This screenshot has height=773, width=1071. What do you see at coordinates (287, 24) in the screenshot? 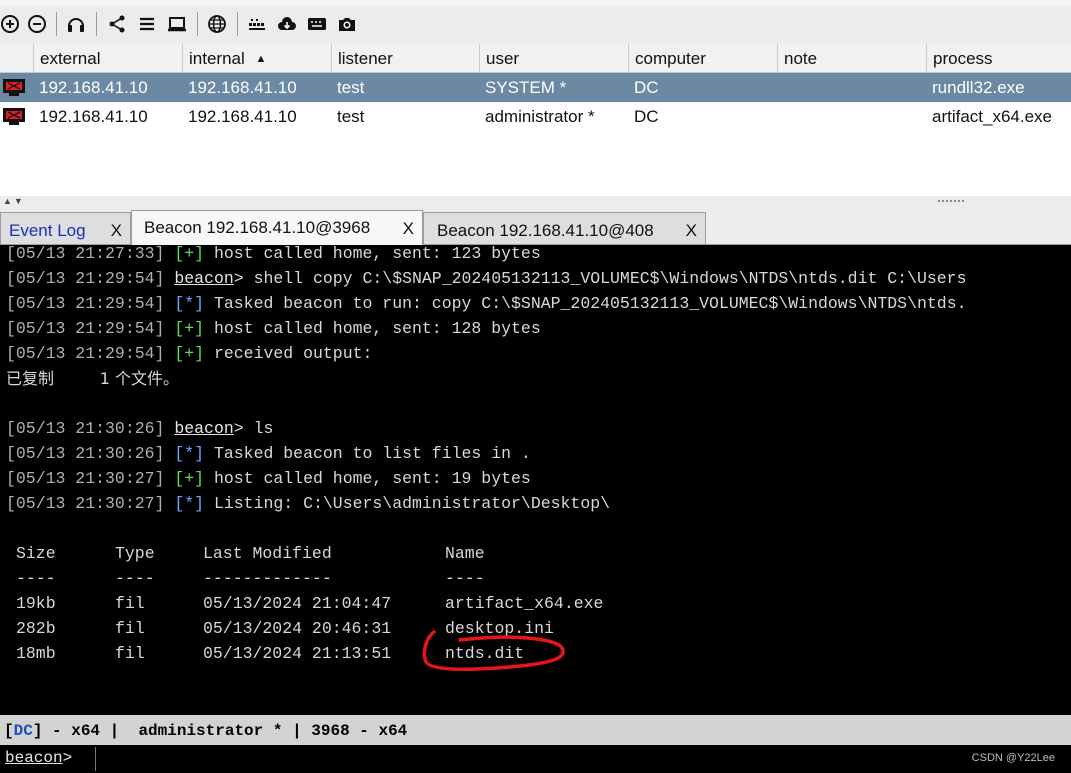
I see `cloud-download-icon` at bounding box center [287, 24].